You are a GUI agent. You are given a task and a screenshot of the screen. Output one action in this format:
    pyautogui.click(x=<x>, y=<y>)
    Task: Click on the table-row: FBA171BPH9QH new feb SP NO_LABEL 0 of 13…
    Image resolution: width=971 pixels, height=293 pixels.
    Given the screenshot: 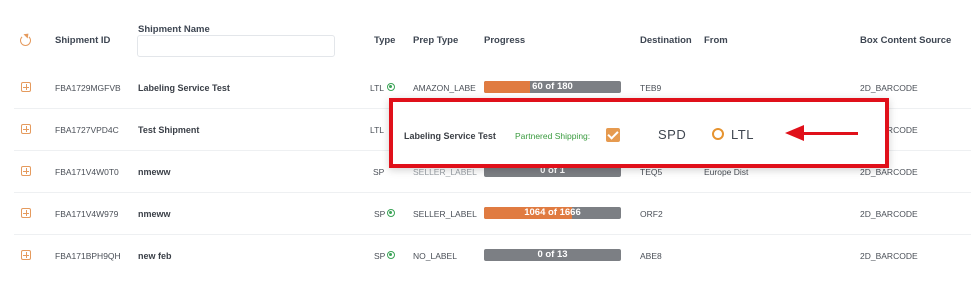 What is the action you would take?
    pyautogui.click(x=485, y=255)
    